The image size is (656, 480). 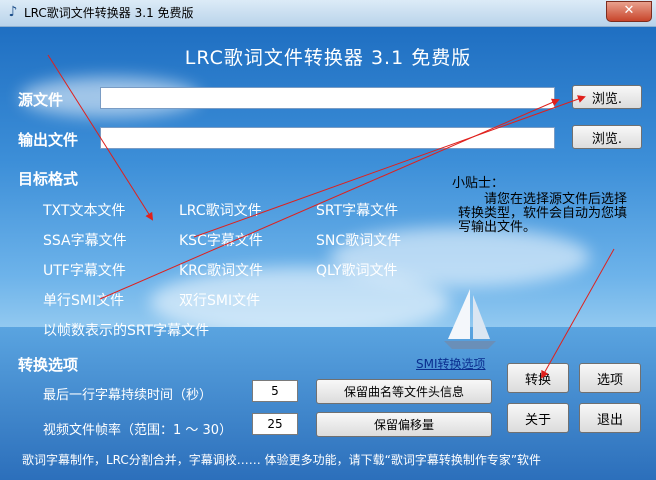 What do you see at coordinates (578, 313) in the screenshot?
I see `arrow-to-convert` at bounding box center [578, 313].